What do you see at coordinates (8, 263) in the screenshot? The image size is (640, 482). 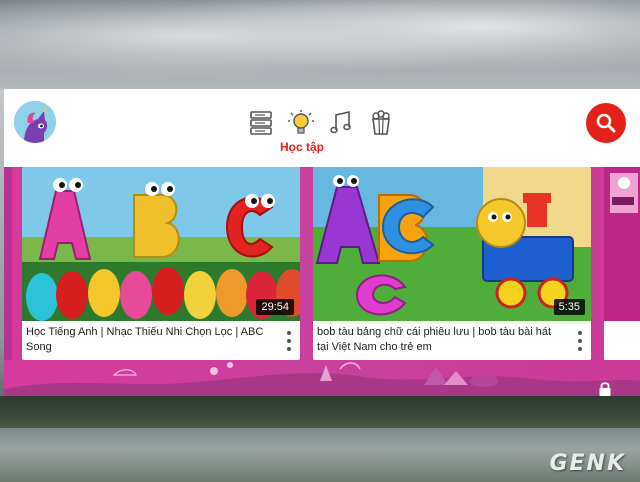 I see `previous-video-card-edge` at bounding box center [8, 263].